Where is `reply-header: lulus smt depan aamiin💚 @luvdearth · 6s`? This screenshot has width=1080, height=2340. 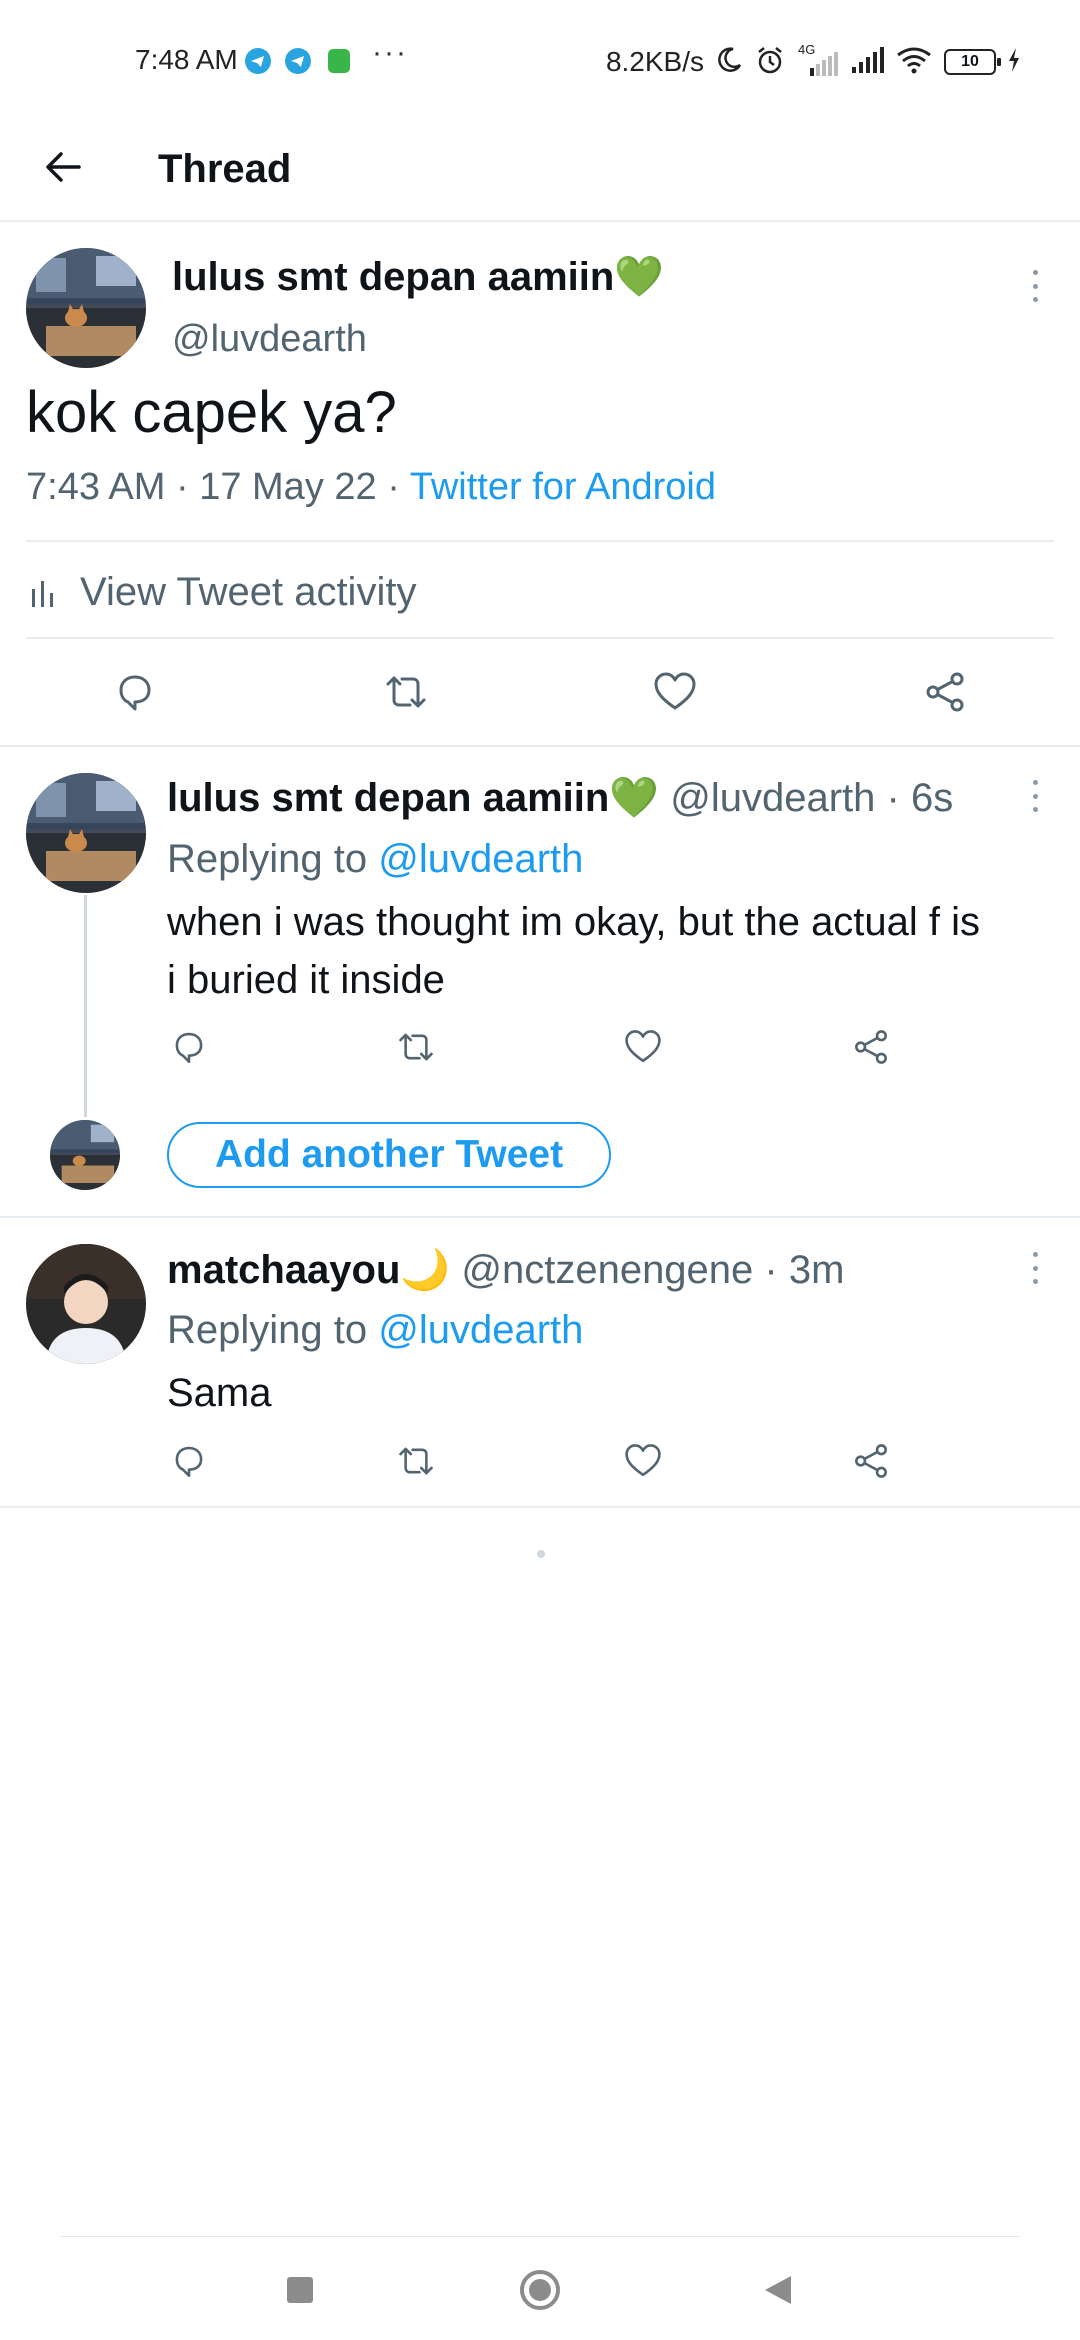 reply-header: lulus smt depan aamiin💚 @luvdearth · 6s is located at coordinates (560, 798).